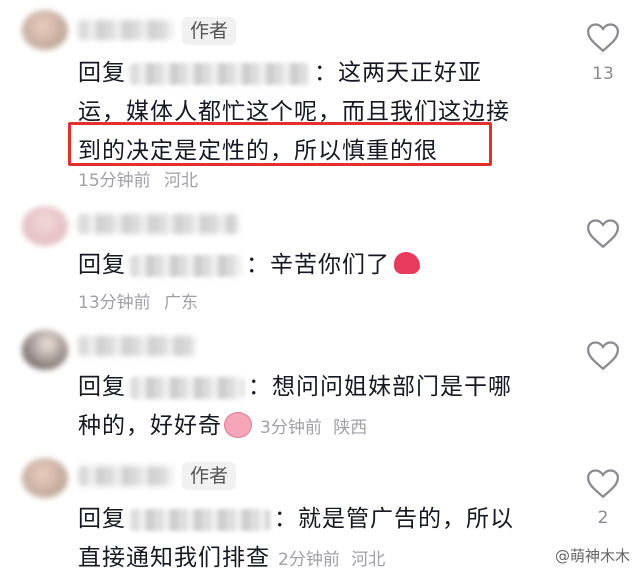  What do you see at coordinates (114, 303) in the screenshot?
I see `timestamp: 13分钟前` at bounding box center [114, 303].